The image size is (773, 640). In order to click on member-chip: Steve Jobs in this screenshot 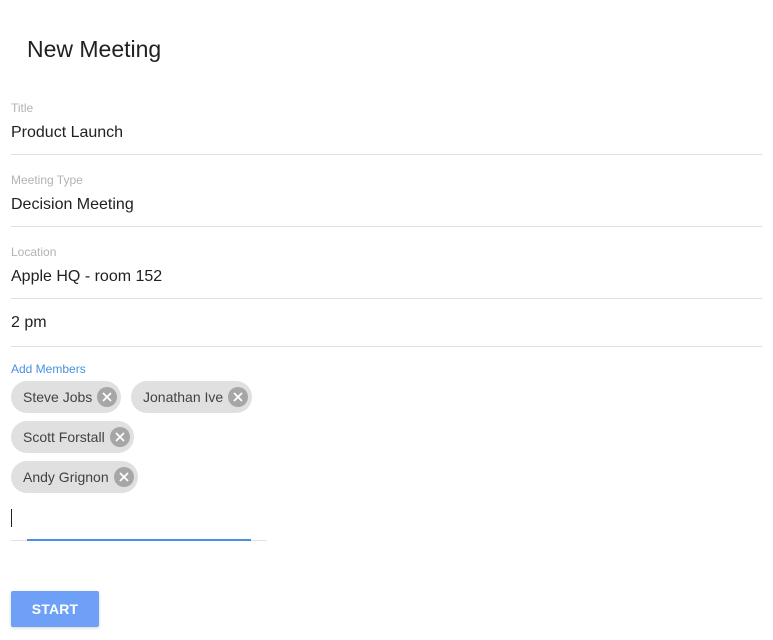, I will do `click(66, 397)`.